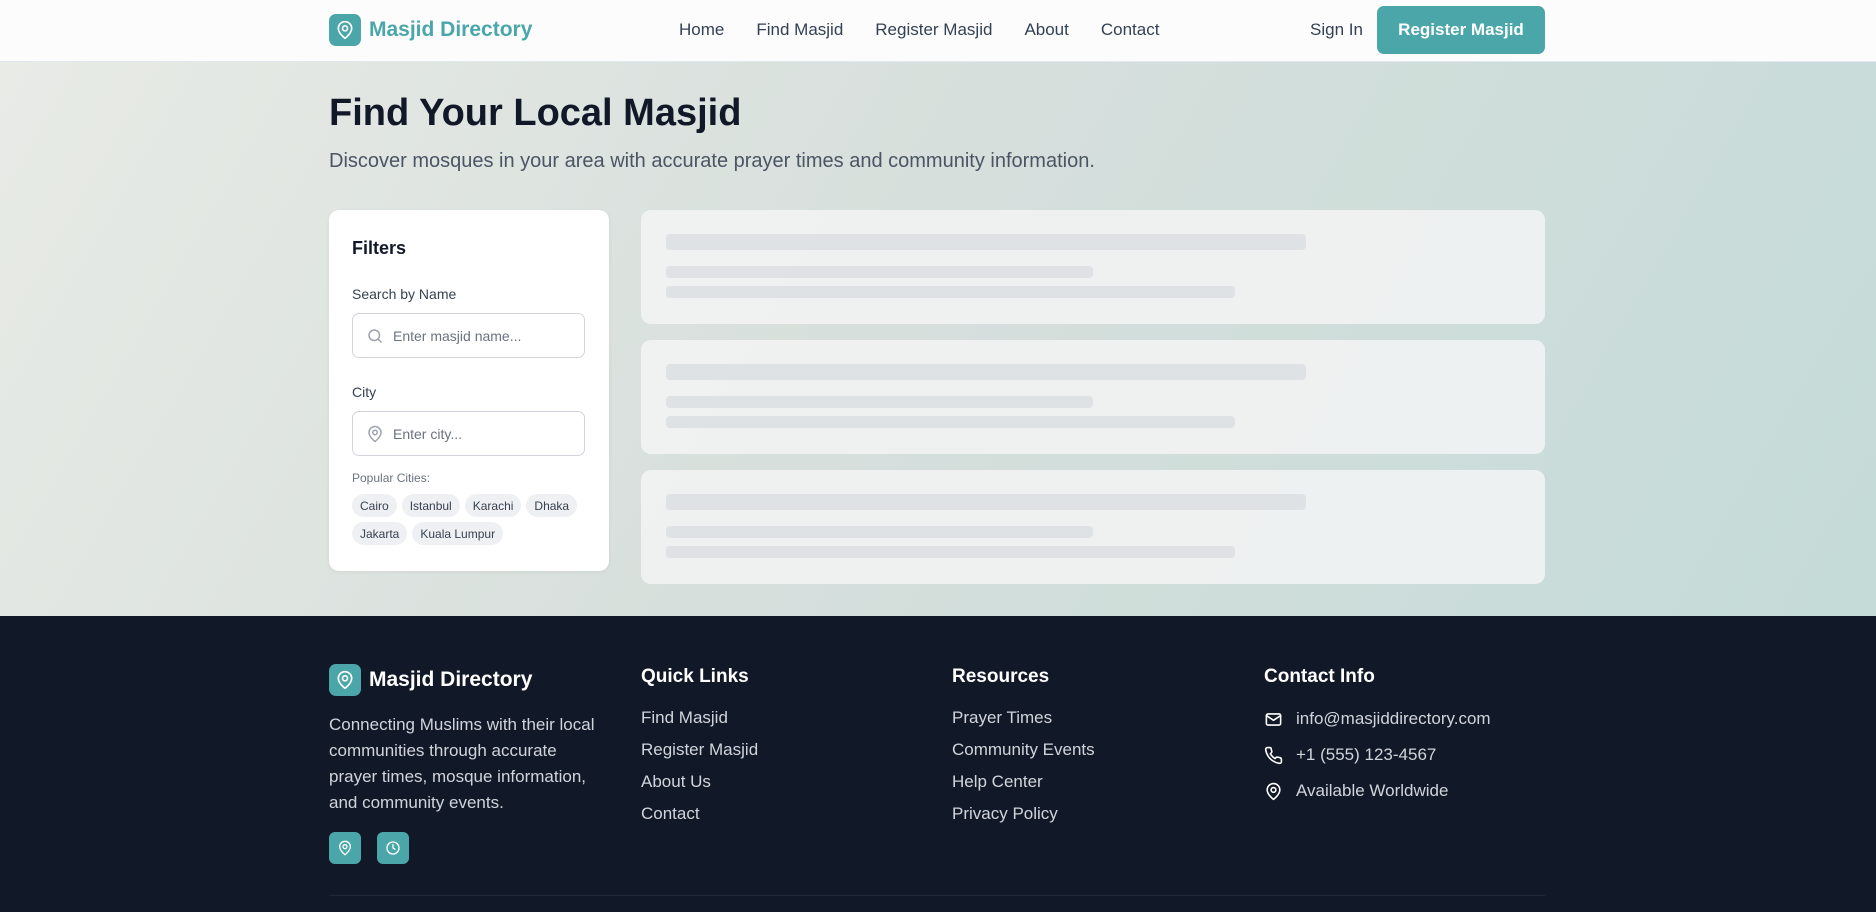  Describe the element at coordinates (535, 113) in the screenshot. I see `page-title: Find Your Local Masjid` at that location.